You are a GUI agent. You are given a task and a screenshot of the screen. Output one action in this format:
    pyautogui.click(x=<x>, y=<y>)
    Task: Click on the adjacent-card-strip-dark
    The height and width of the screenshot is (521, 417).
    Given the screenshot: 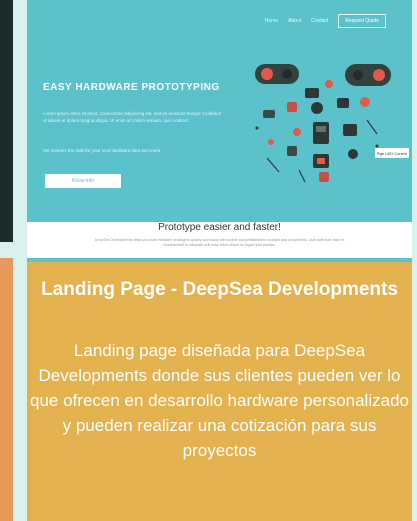 What is the action you would take?
    pyautogui.click(x=6, y=121)
    